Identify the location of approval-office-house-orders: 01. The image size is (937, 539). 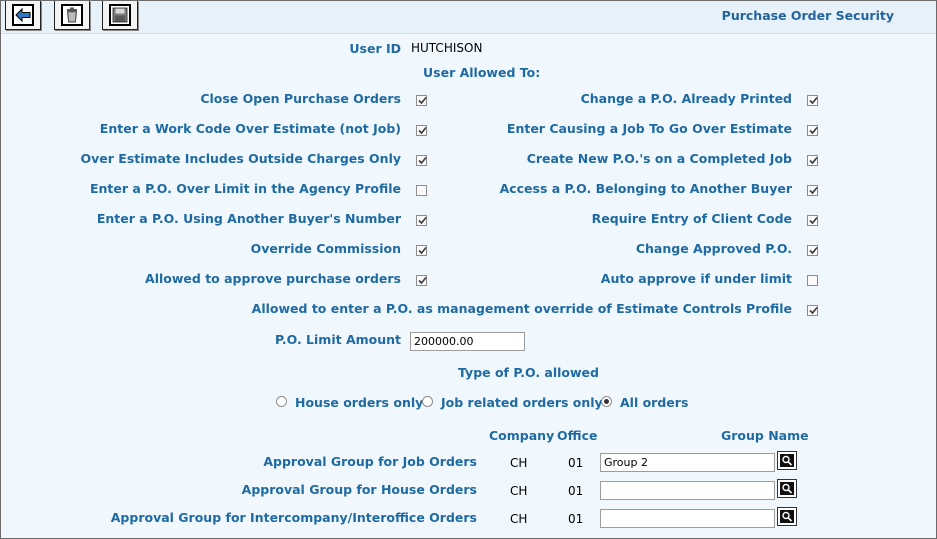
(576, 491).